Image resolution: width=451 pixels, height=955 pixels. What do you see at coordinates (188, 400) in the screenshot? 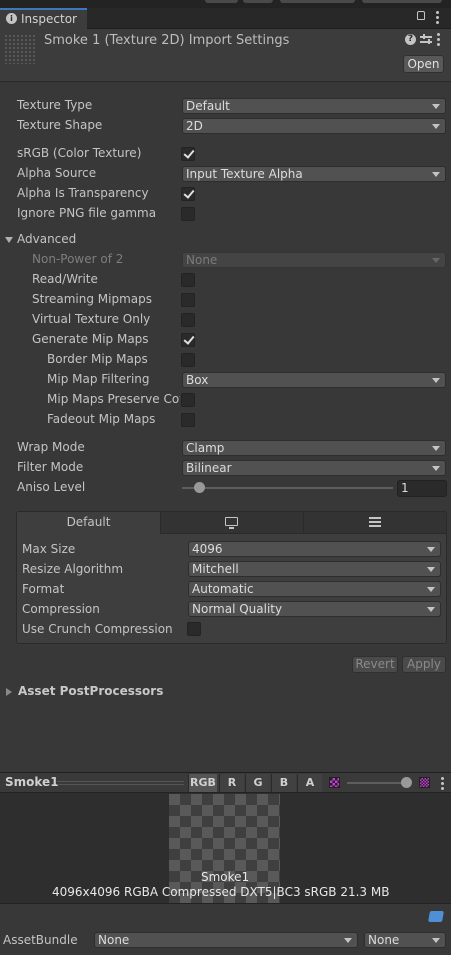
I see `mip-maps-preserve-coverage-checkbox` at bounding box center [188, 400].